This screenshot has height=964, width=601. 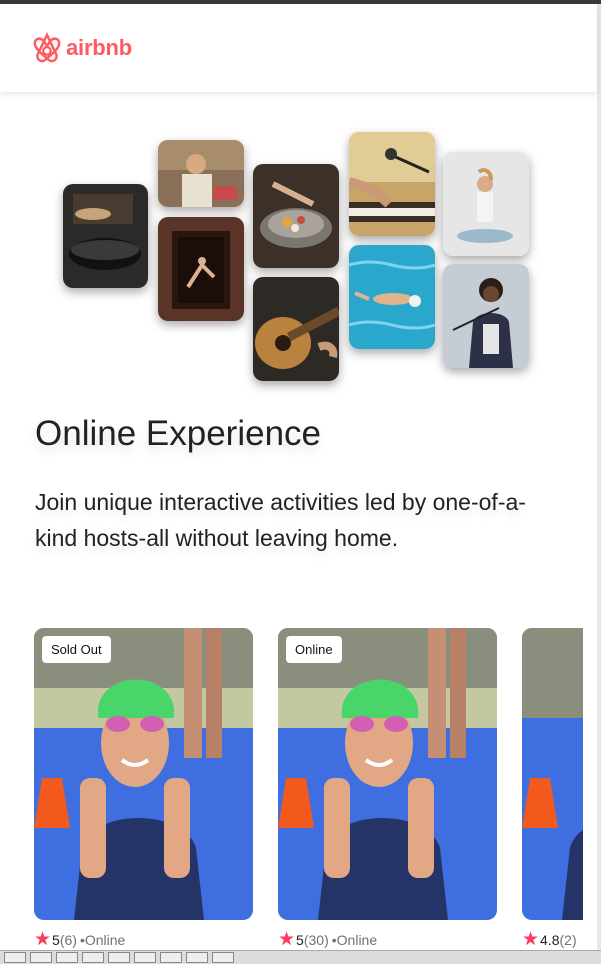 I want to click on review-count: (30), so click(x=316, y=940).